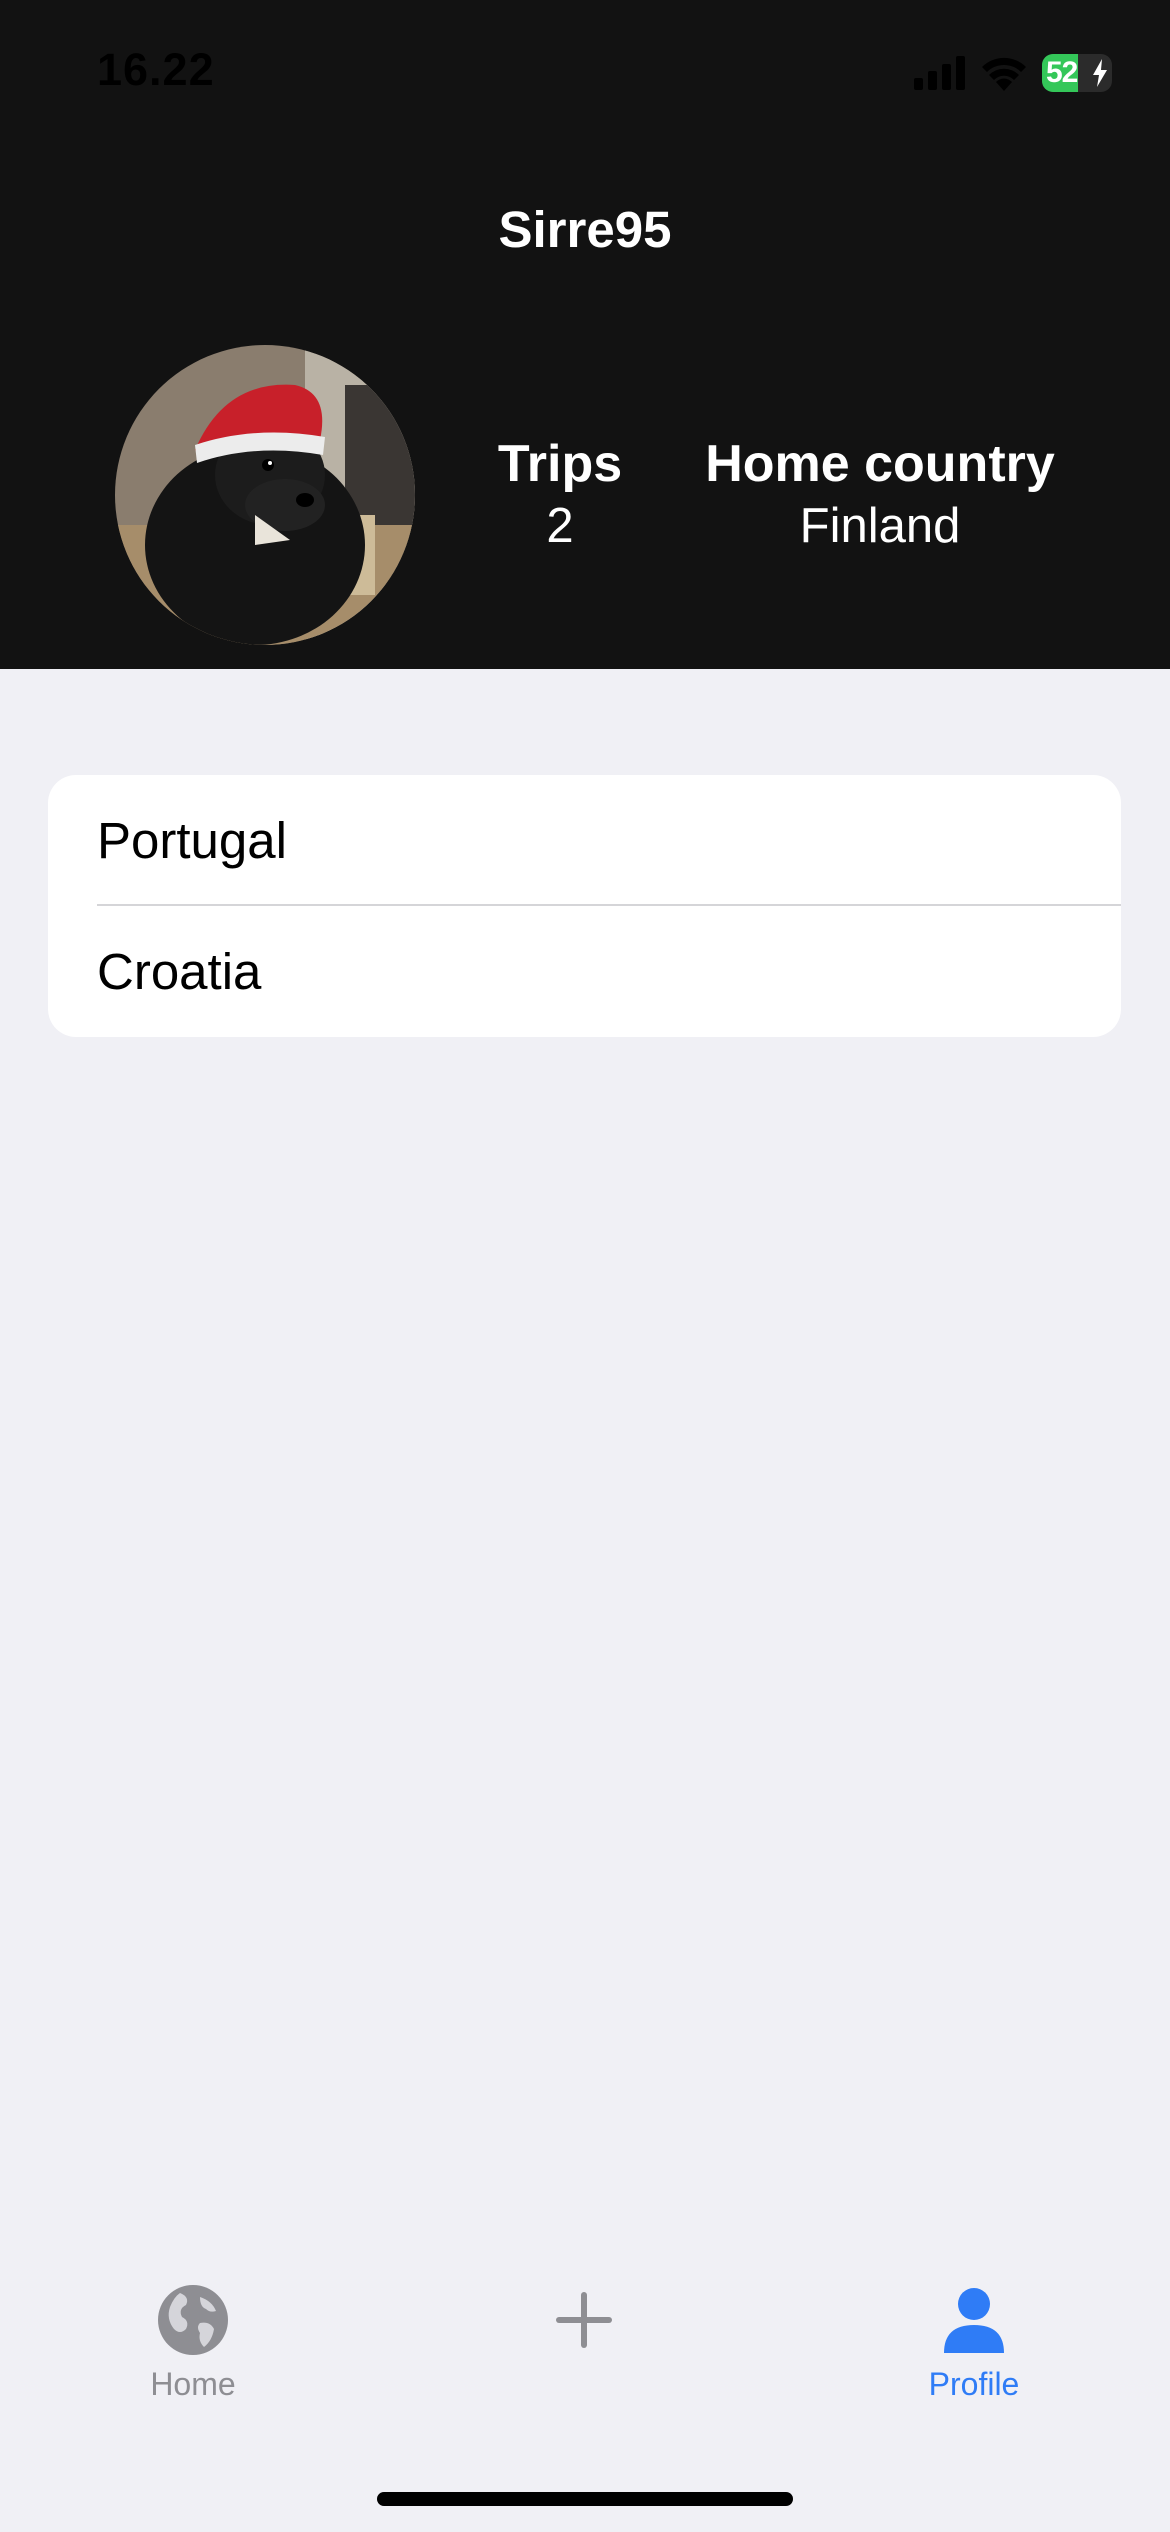 This screenshot has height=2532, width=1170. Describe the element at coordinates (193, 2320) in the screenshot. I see `globe-icon` at that location.